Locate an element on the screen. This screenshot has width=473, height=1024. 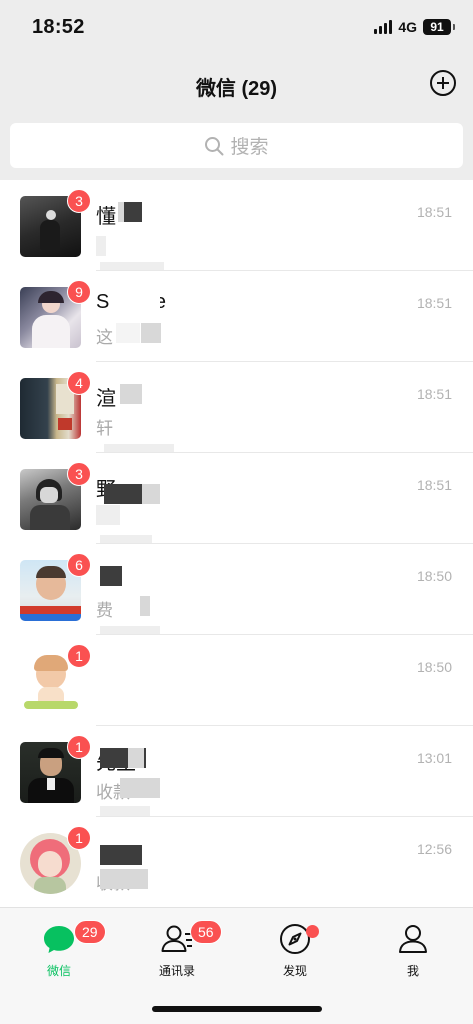
status-indicators: 4G 91 is located at coordinates (414, 27).